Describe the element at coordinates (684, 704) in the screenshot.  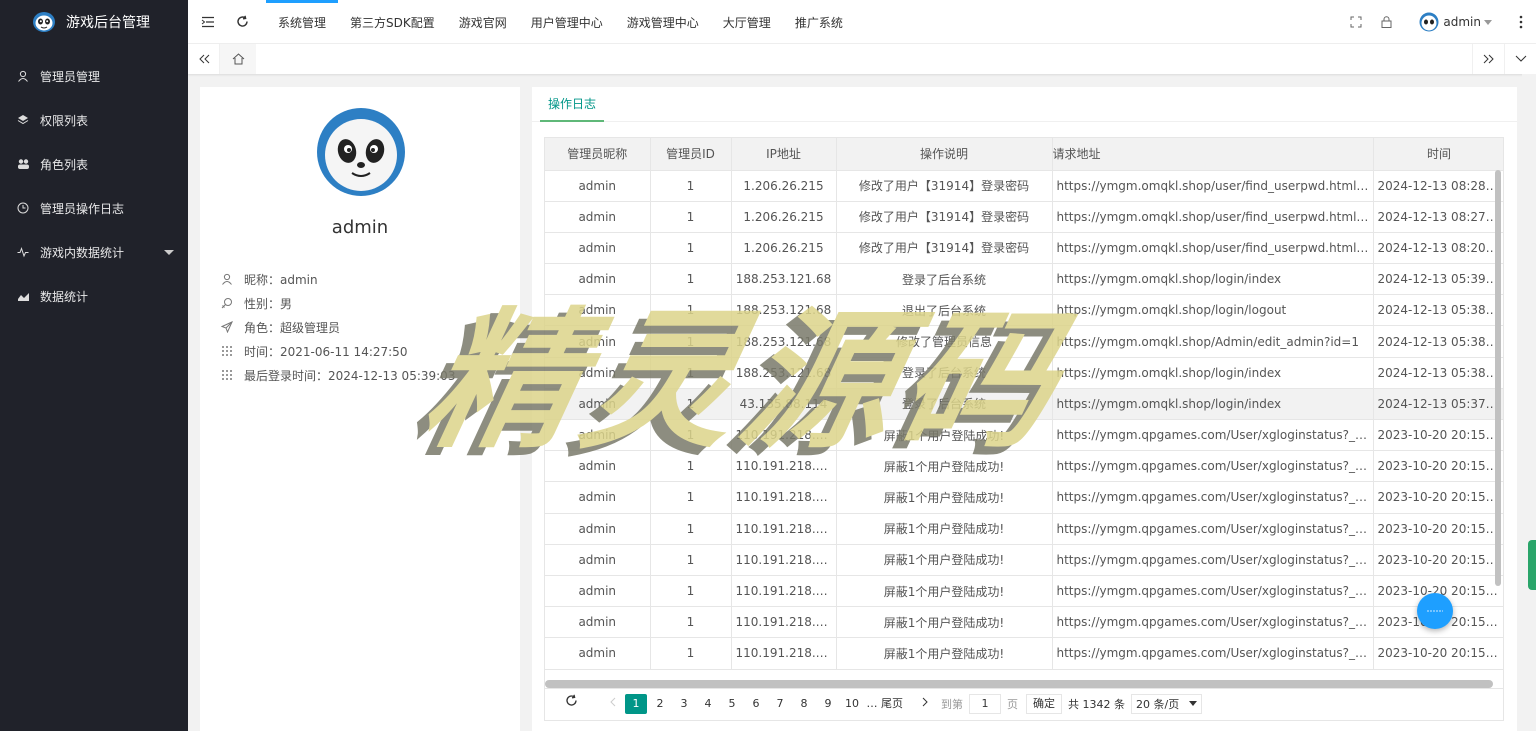
I see `pager-page: 3` at that location.